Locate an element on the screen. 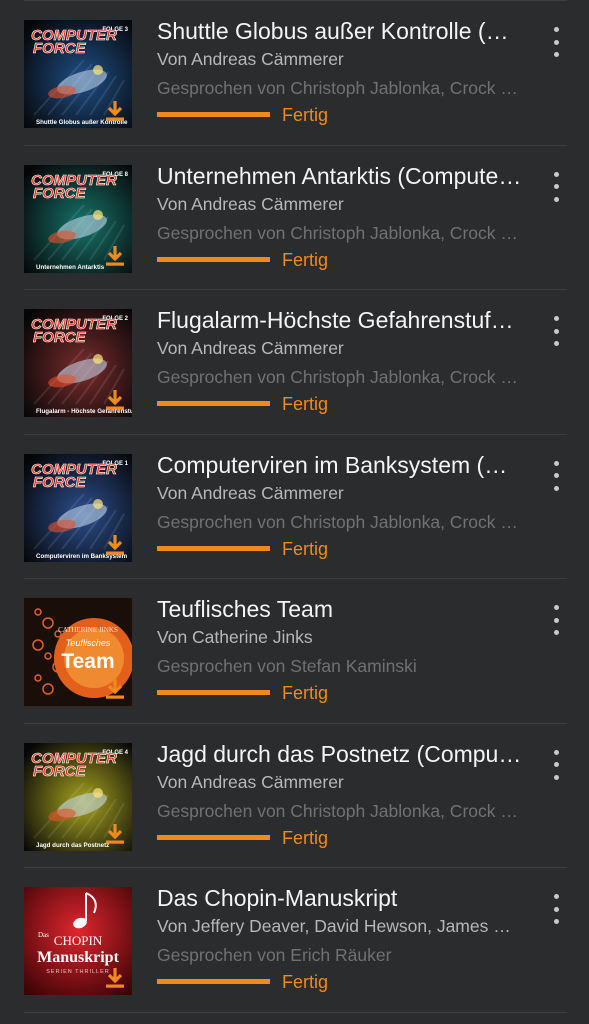  book-title: Das Chopin-Manuskript is located at coordinates (277, 898).